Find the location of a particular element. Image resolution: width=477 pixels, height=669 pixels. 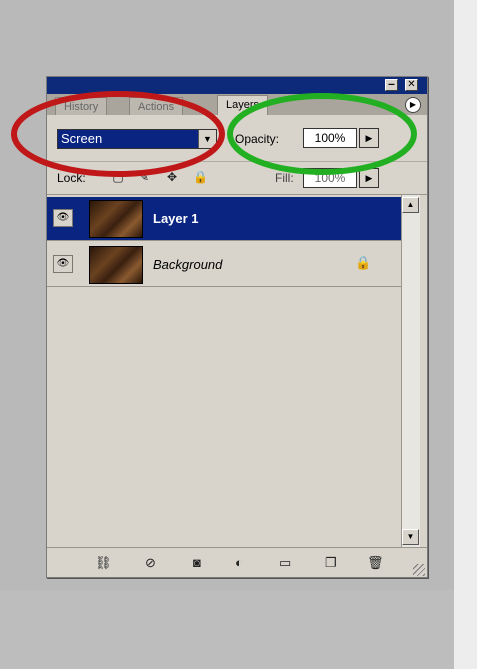

lock-label: Lock: is located at coordinates (71, 178).